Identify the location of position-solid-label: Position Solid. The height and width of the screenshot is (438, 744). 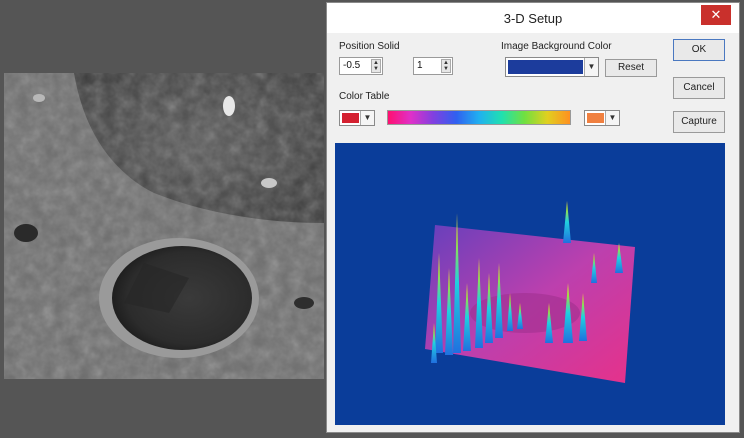
(369, 46).